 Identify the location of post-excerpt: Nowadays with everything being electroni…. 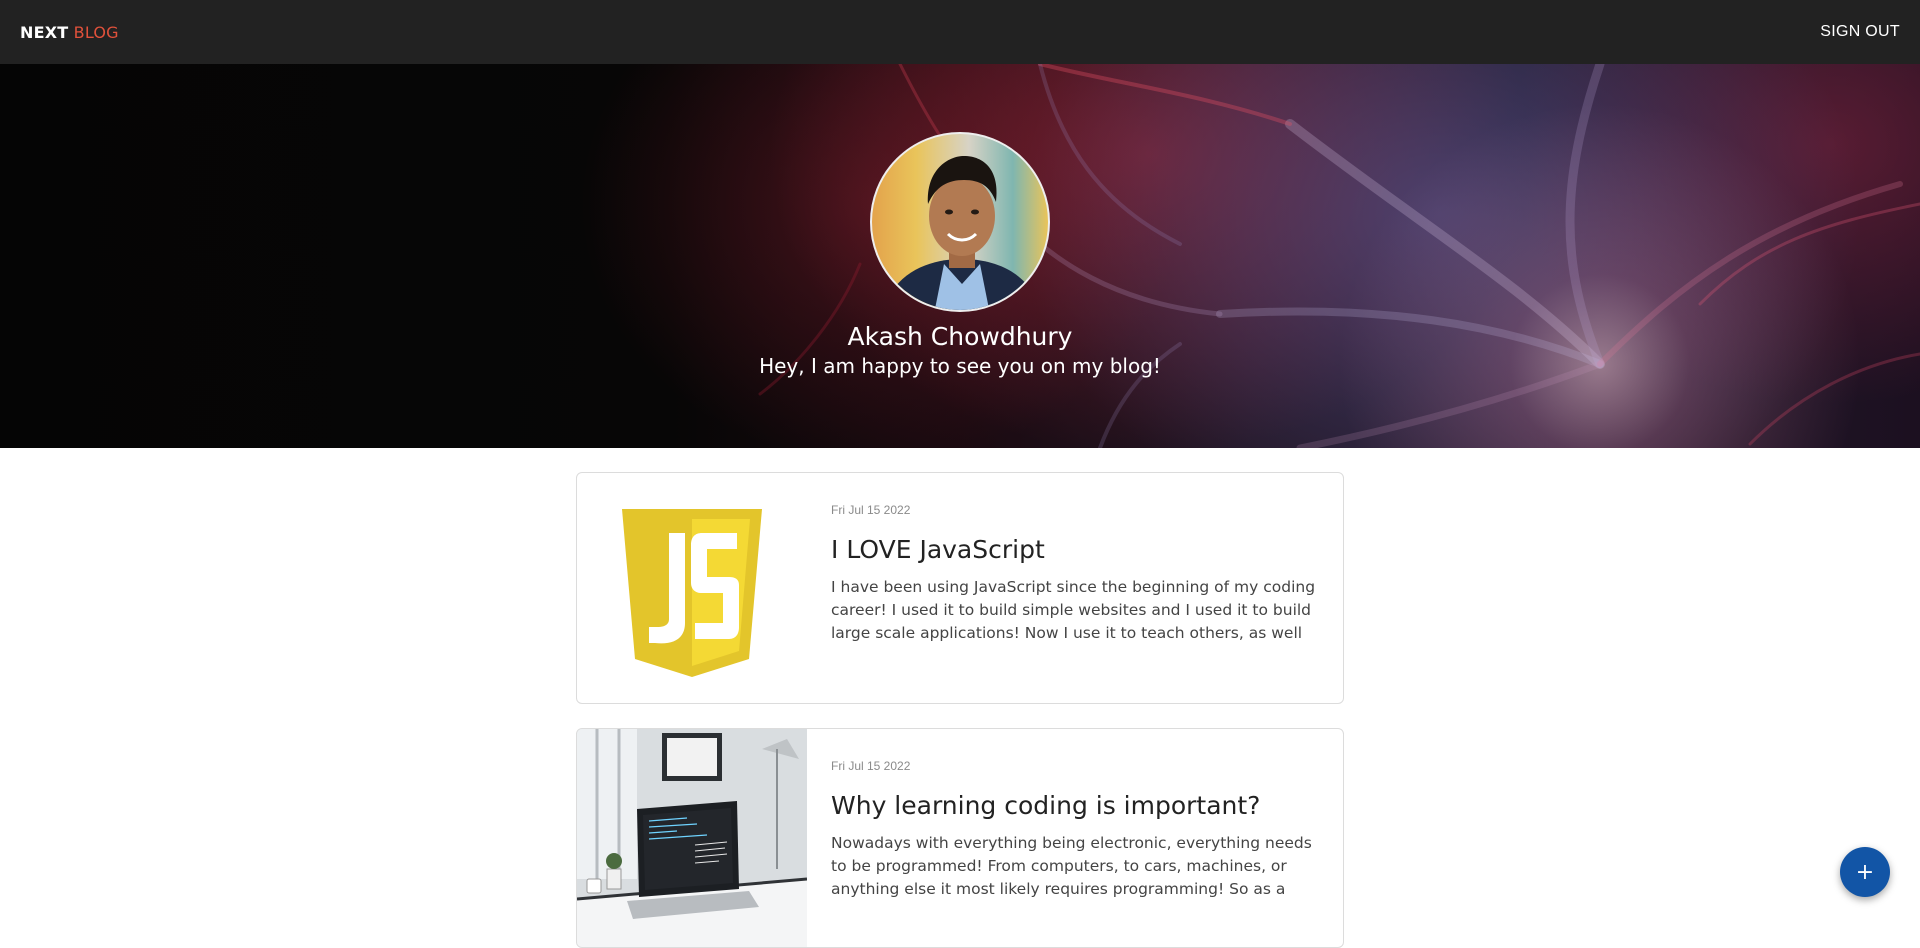
(1071, 866).